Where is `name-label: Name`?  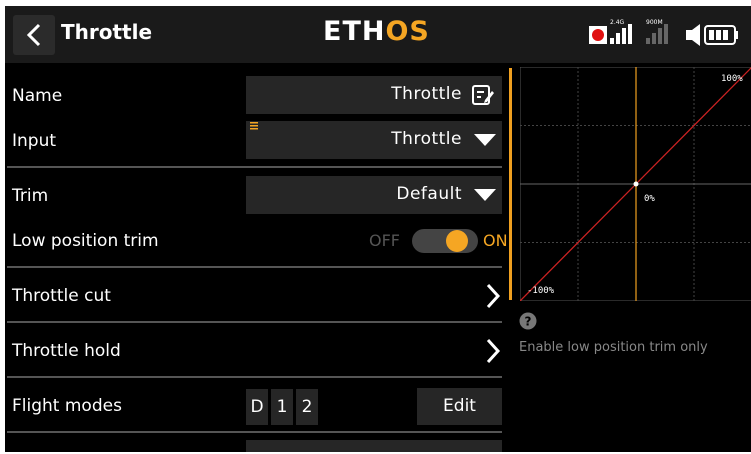 name-label: Name is located at coordinates (37, 96).